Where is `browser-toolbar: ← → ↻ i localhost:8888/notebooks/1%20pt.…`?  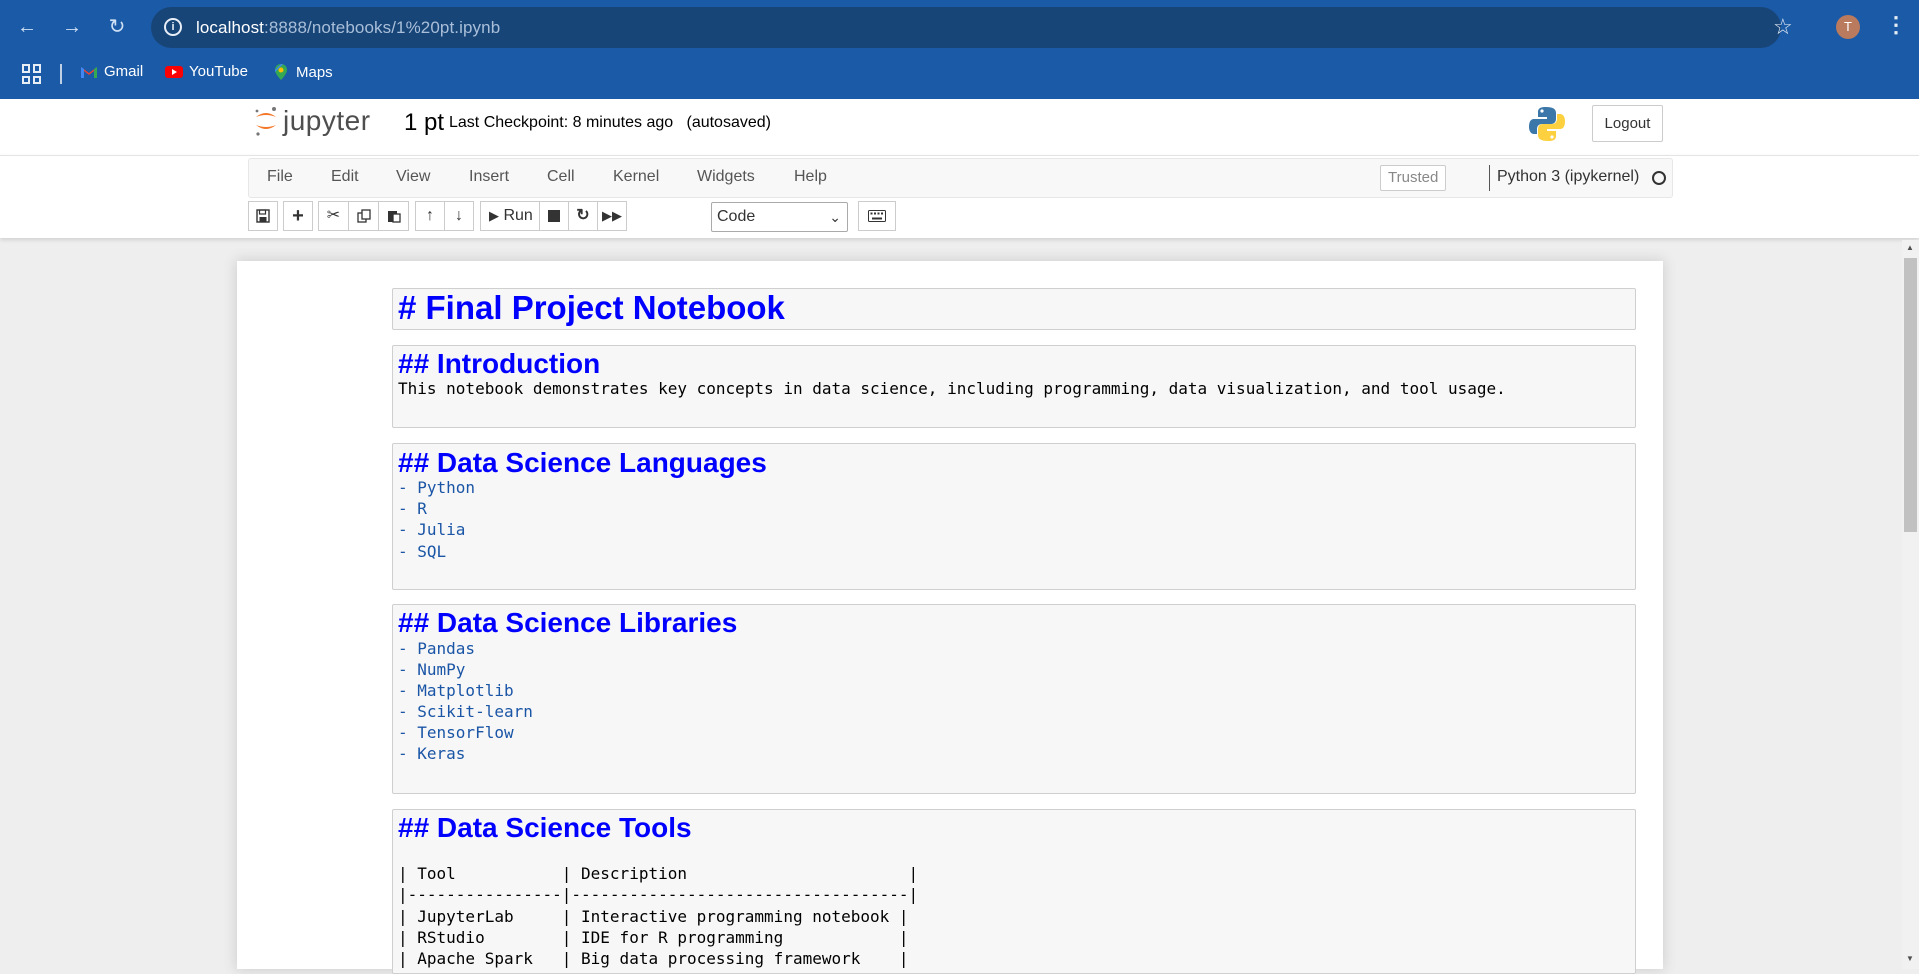
browser-toolbar: ← → ↻ i localhost:8888/notebooks/1%20pt.… is located at coordinates (959, 49).